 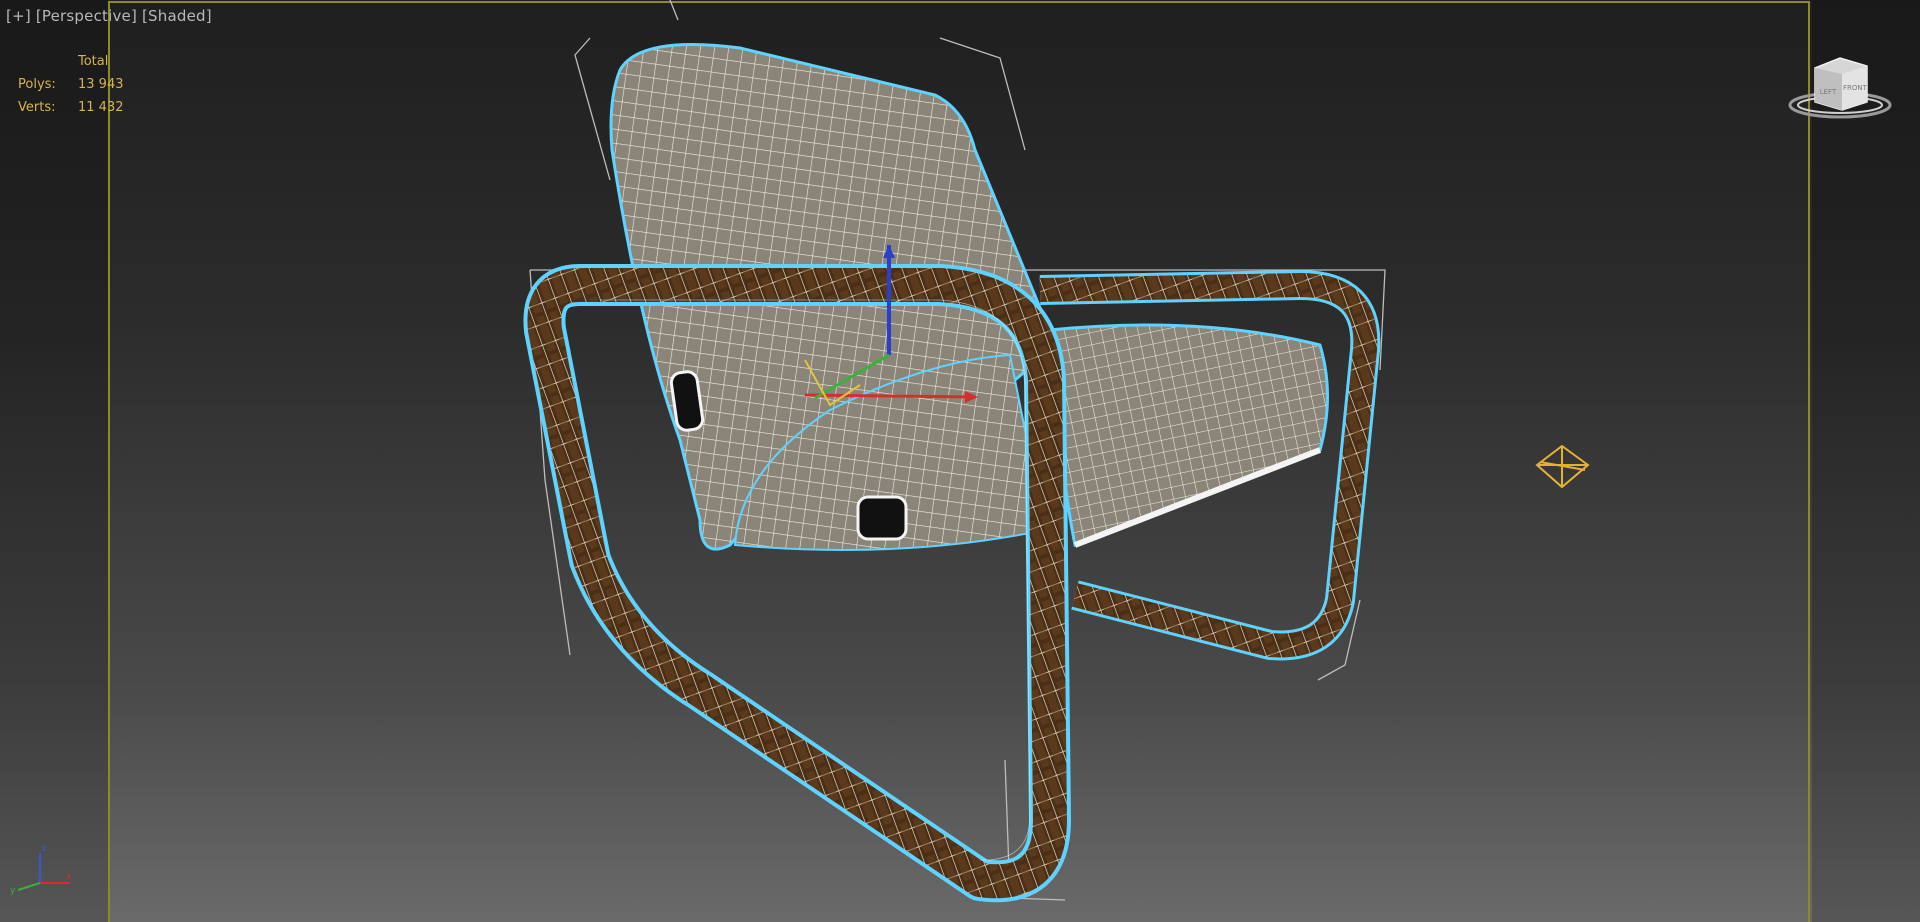 What do you see at coordinates (93, 61) in the screenshot?
I see `stats-header: Total` at bounding box center [93, 61].